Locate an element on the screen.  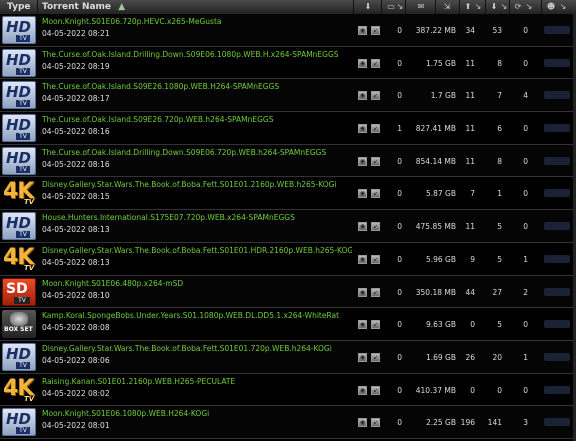
badge-label: BOX SET is located at coordinates (18, 330).